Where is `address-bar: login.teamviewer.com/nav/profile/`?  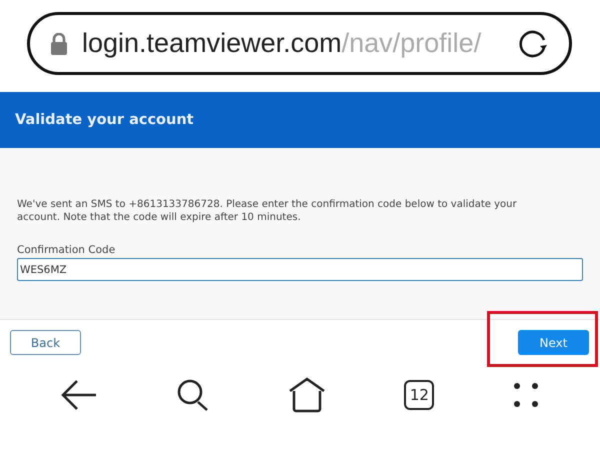 address-bar: login.teamviewer.com/nav/profile/ is located at coordinates (299, 43).